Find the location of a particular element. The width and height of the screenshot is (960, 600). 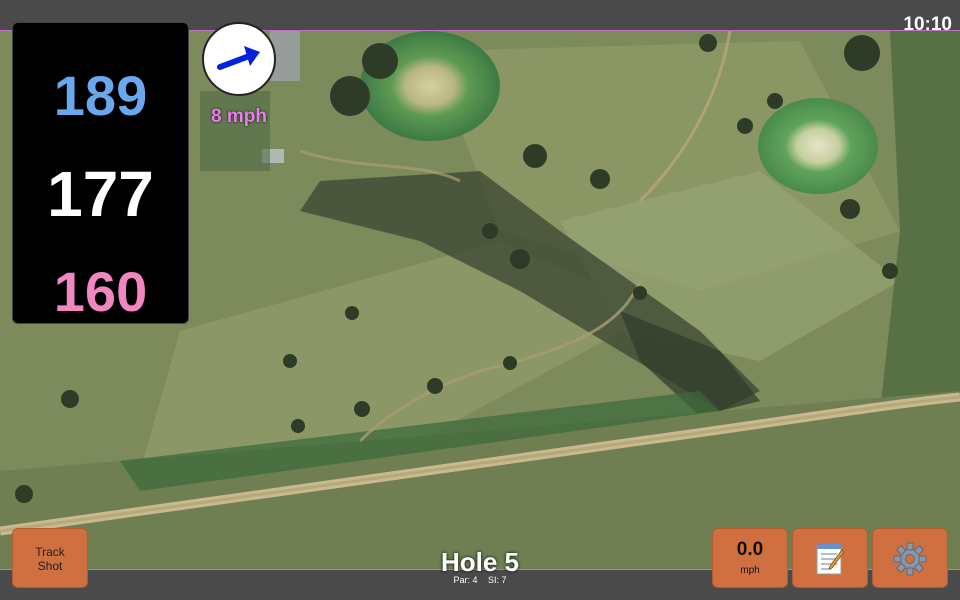

speed-unit: mph is located at coordinates (750, 570).